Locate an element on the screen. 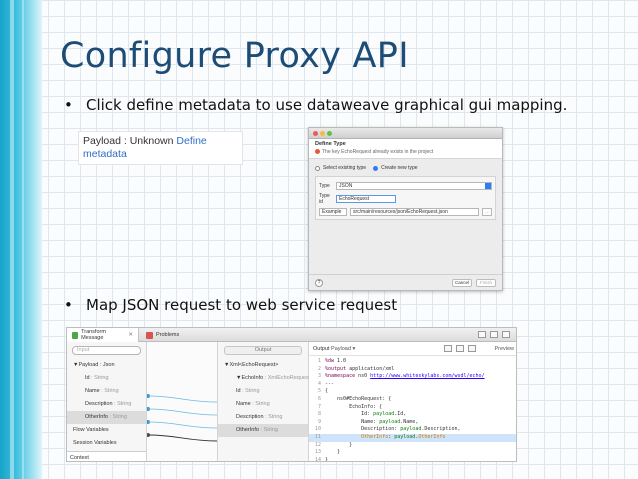  mapping-lines is located at coordinates (182, 418).